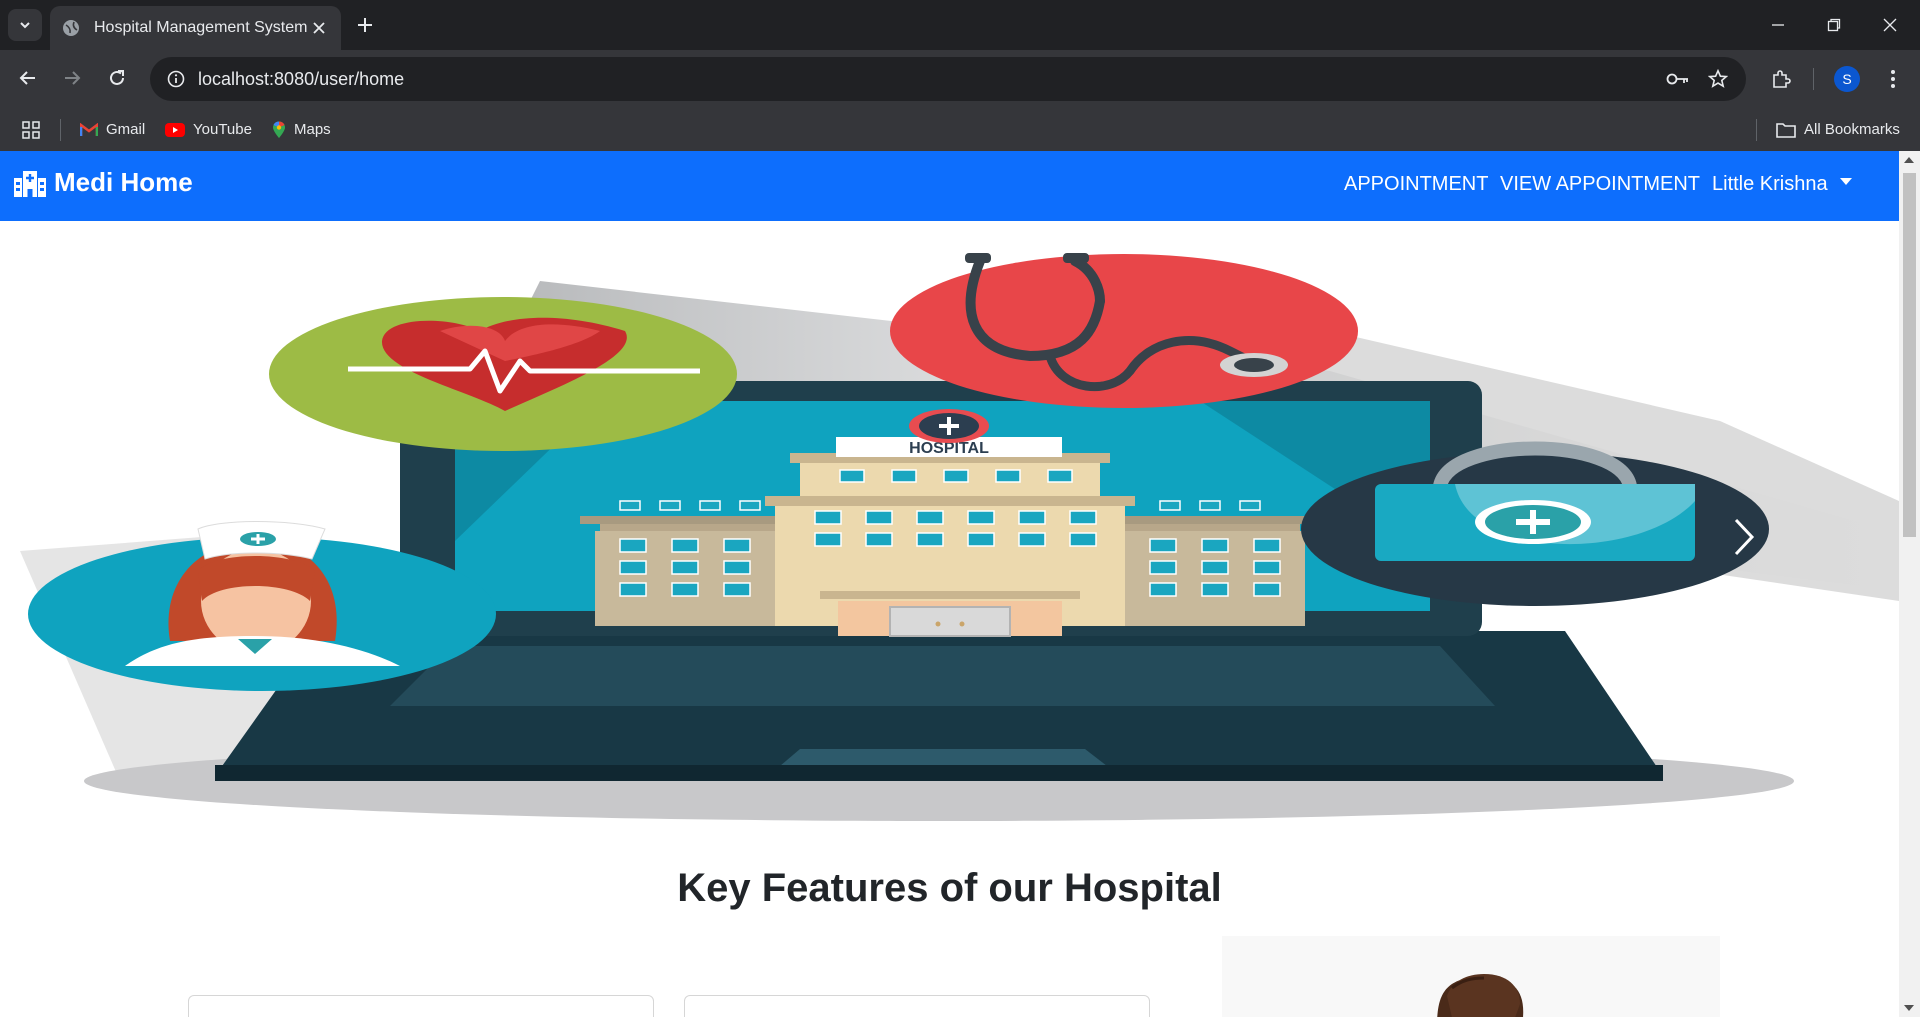  I want to click on youtube-icon, so click(175, 129).